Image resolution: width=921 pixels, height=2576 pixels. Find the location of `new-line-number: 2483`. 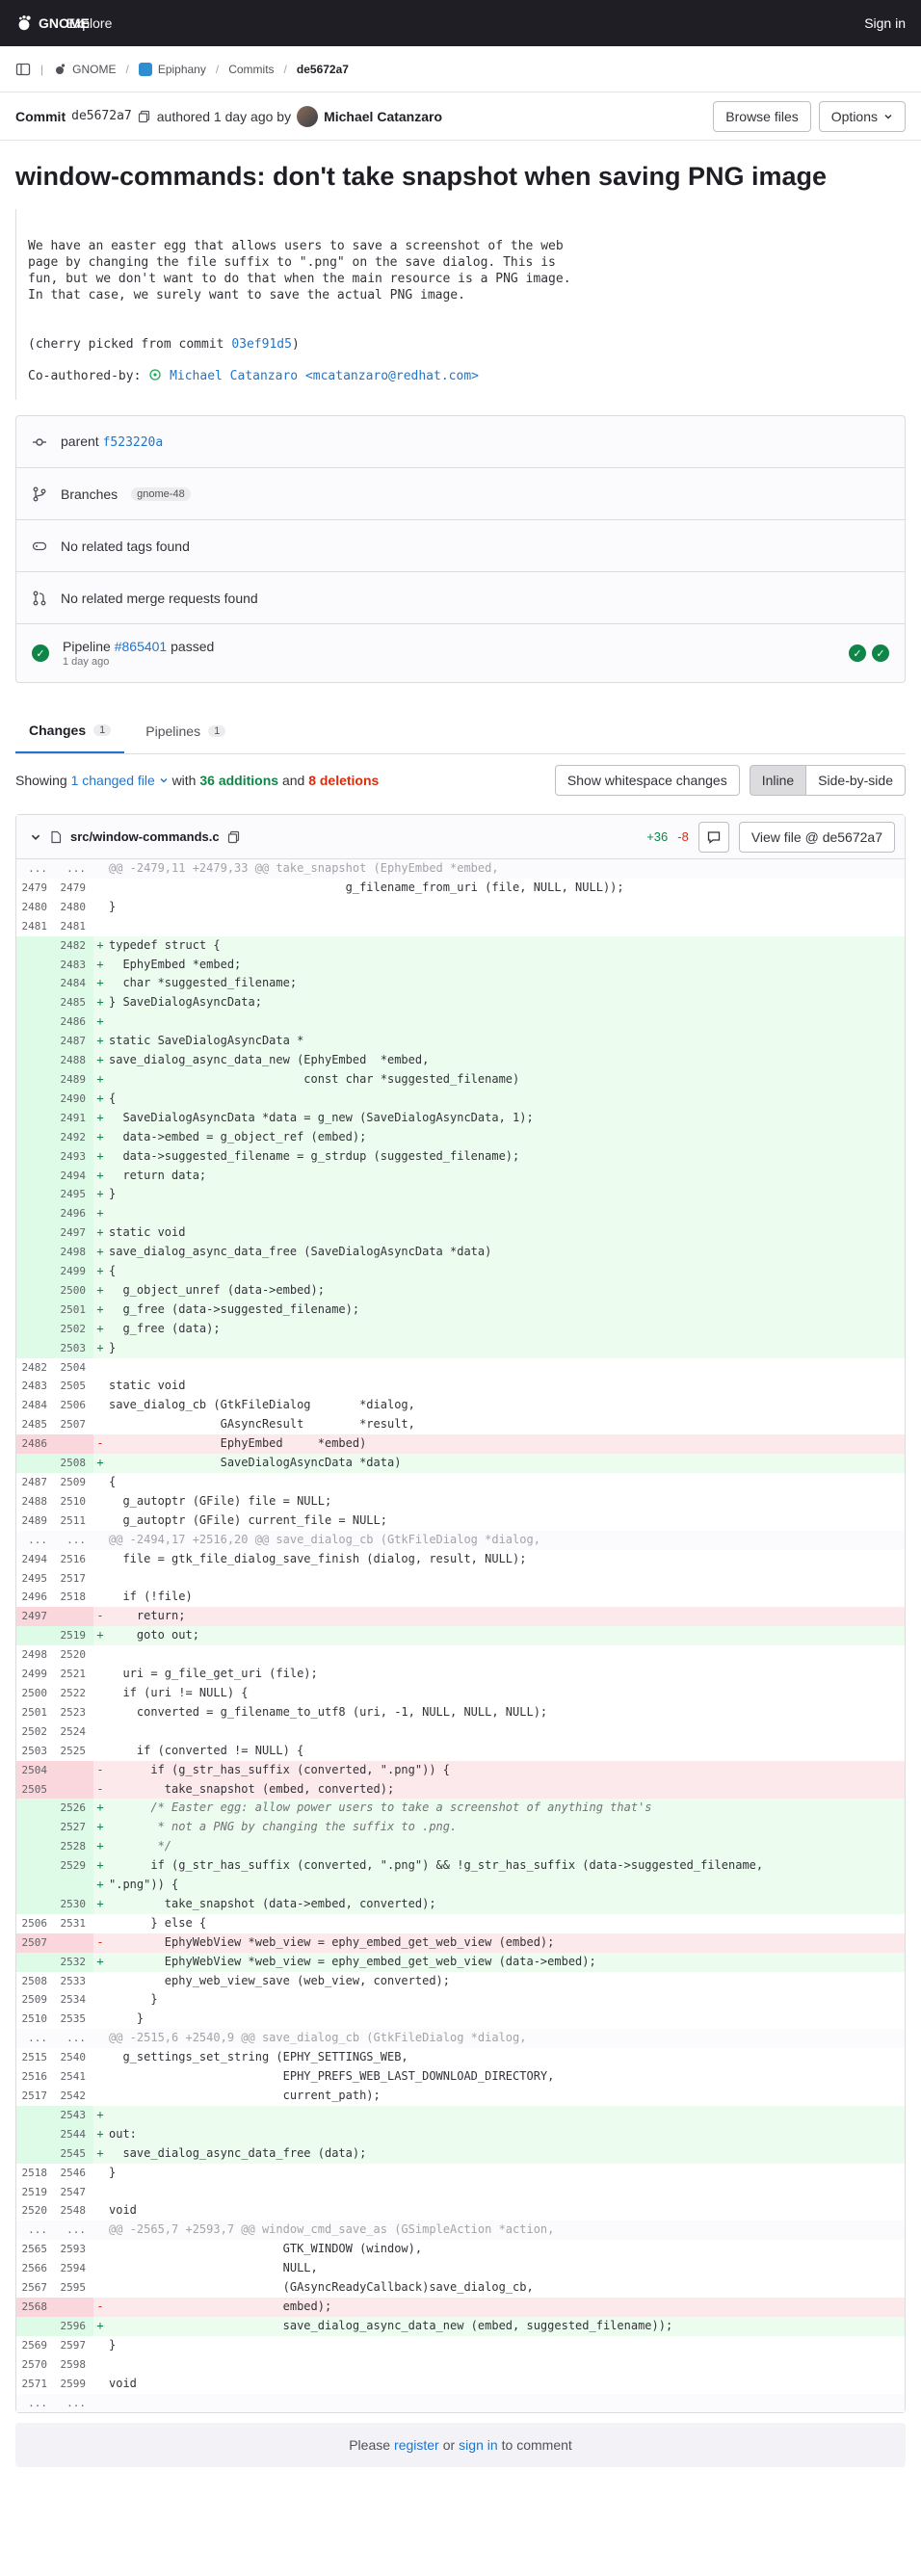

new-line-number: 2483 is located at coordinates (74, 965).